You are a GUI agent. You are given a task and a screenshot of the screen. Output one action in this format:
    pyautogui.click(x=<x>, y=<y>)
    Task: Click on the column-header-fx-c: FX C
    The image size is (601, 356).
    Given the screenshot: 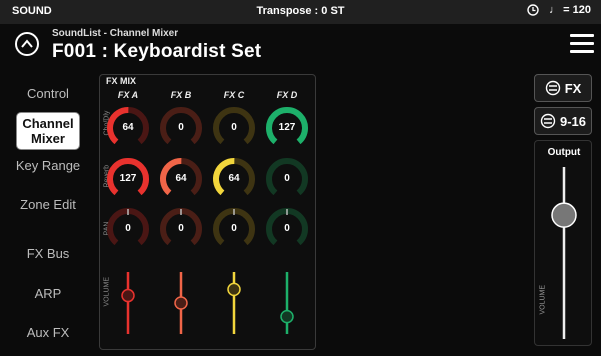 What is the action you would take?
    pyautogui.click(x=234, y=95)
    